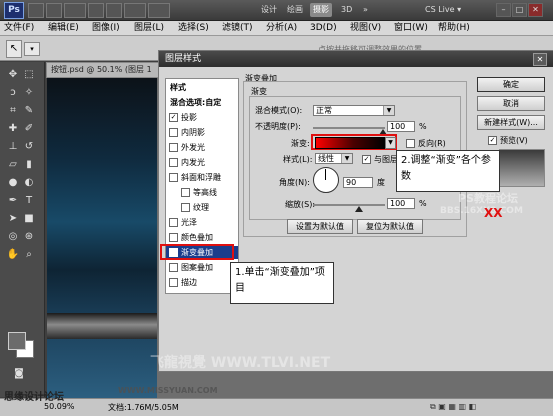 The image size is (553, 416). What do you see at coordinates (29, 183) in the screenshot?
I see `dodge-tool-icon: ◐` at bounding box center [29, 183].